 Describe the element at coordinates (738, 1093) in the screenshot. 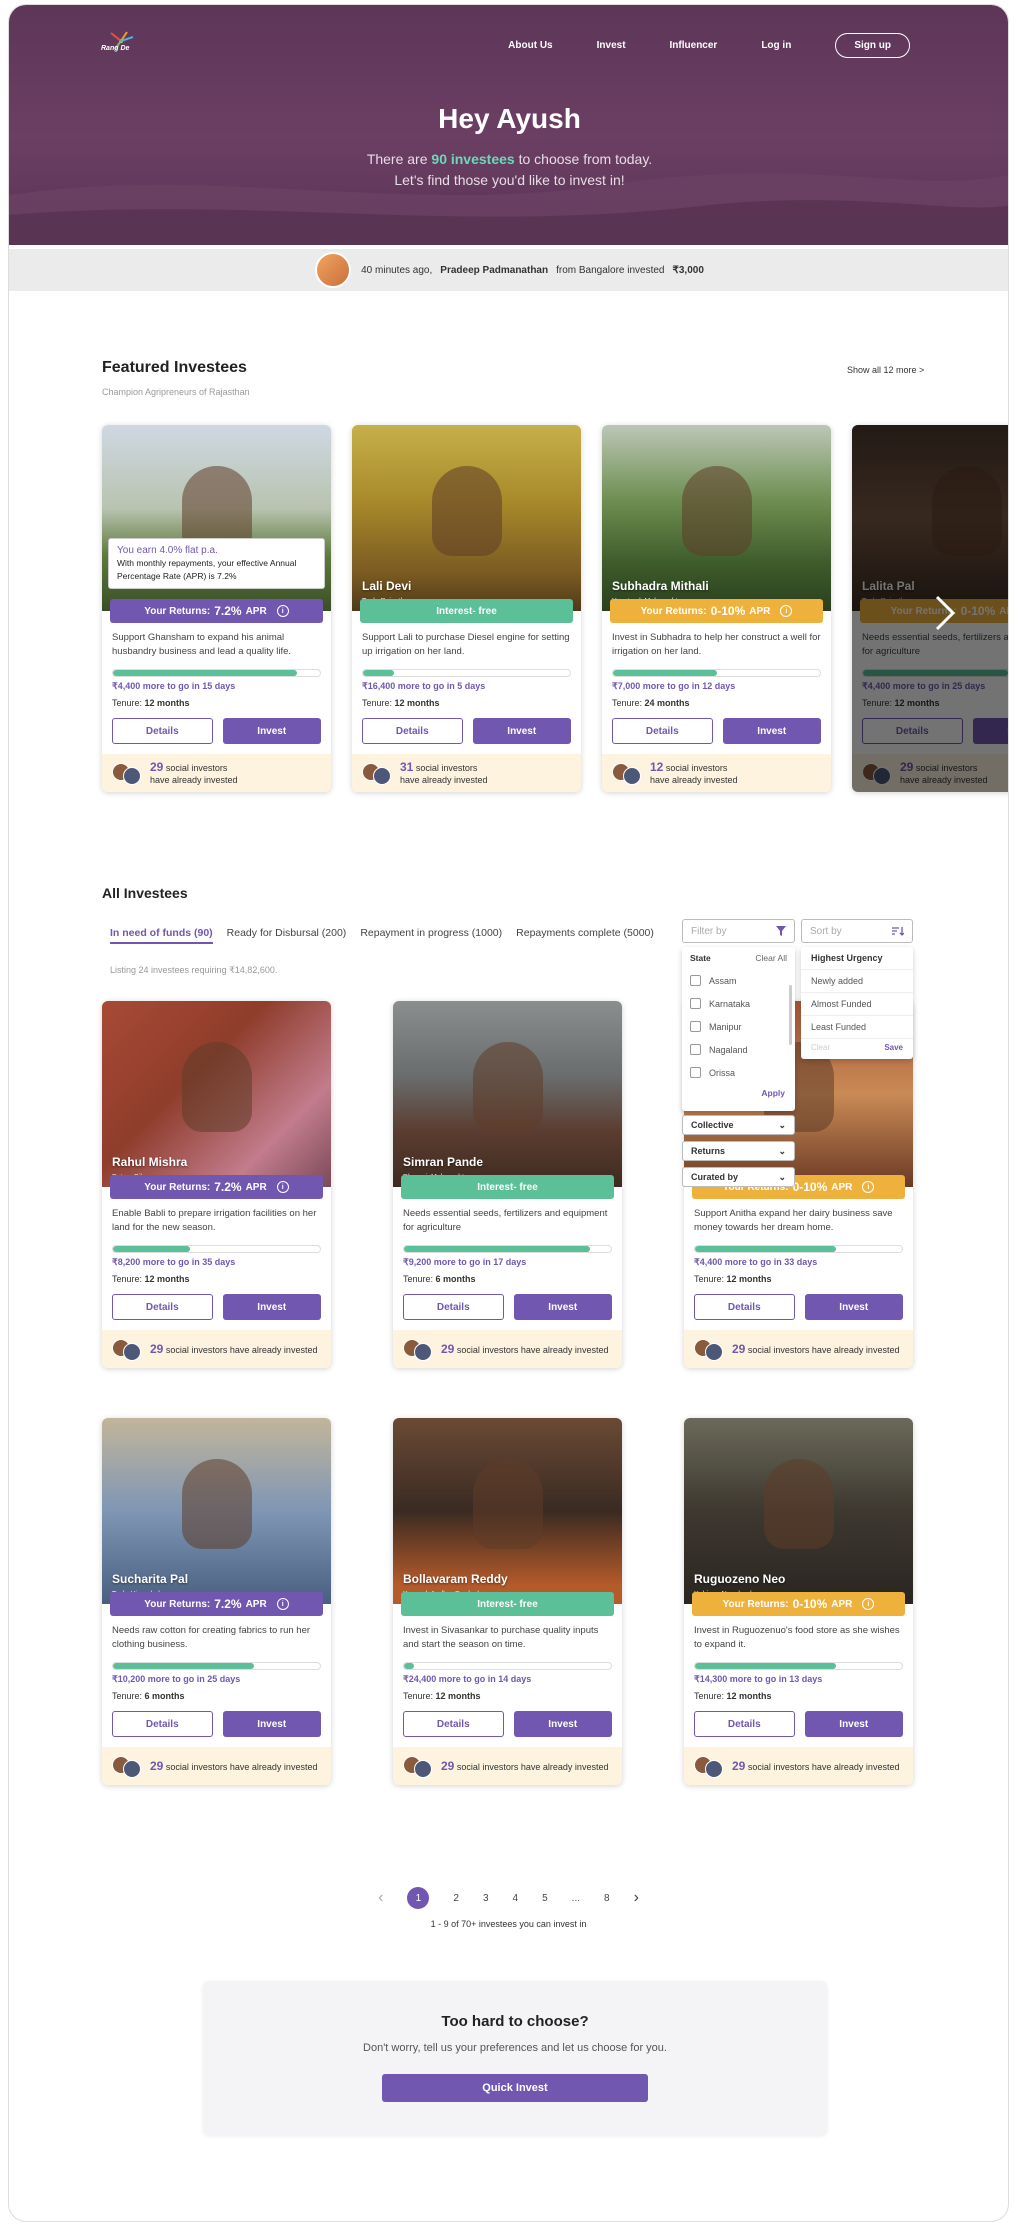

I see `apply-filter-button: Apply` at that location.